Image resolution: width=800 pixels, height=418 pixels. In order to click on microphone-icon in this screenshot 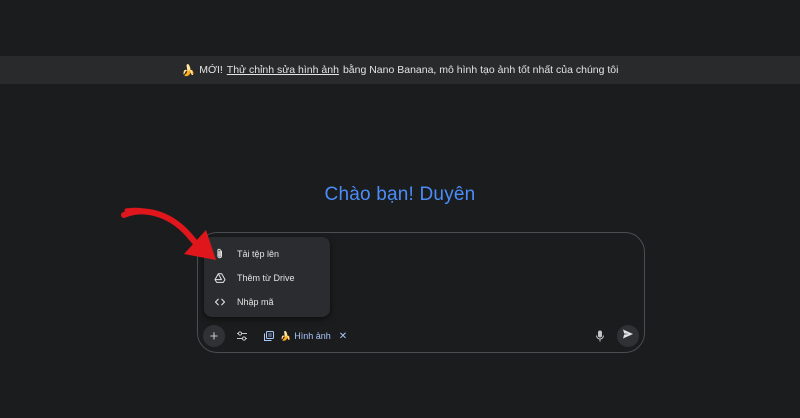, I will do `click(600, 336)`.